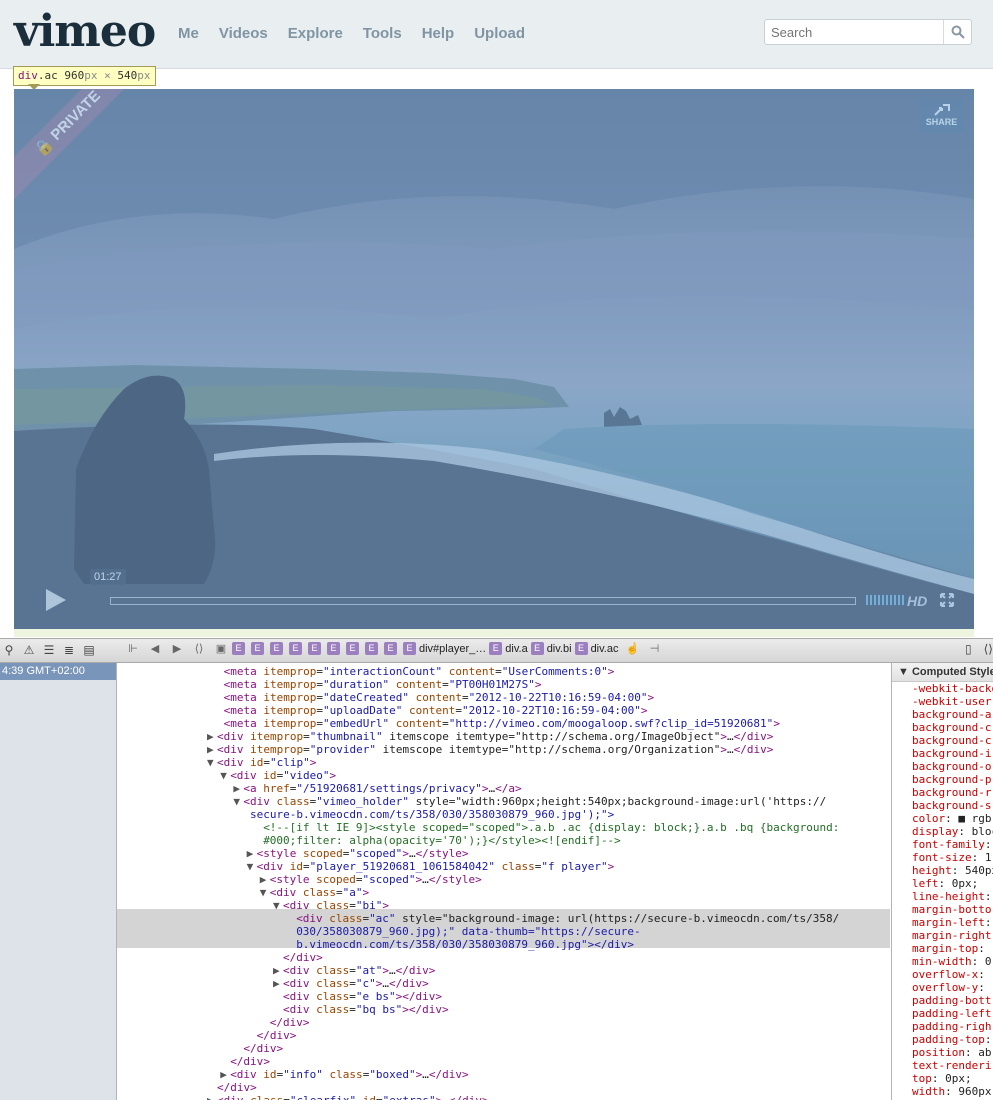  Describe the element at coordinates (331, 905) in the screenshot. I see `dom-node: ▼ <div class="bi">` at that location.